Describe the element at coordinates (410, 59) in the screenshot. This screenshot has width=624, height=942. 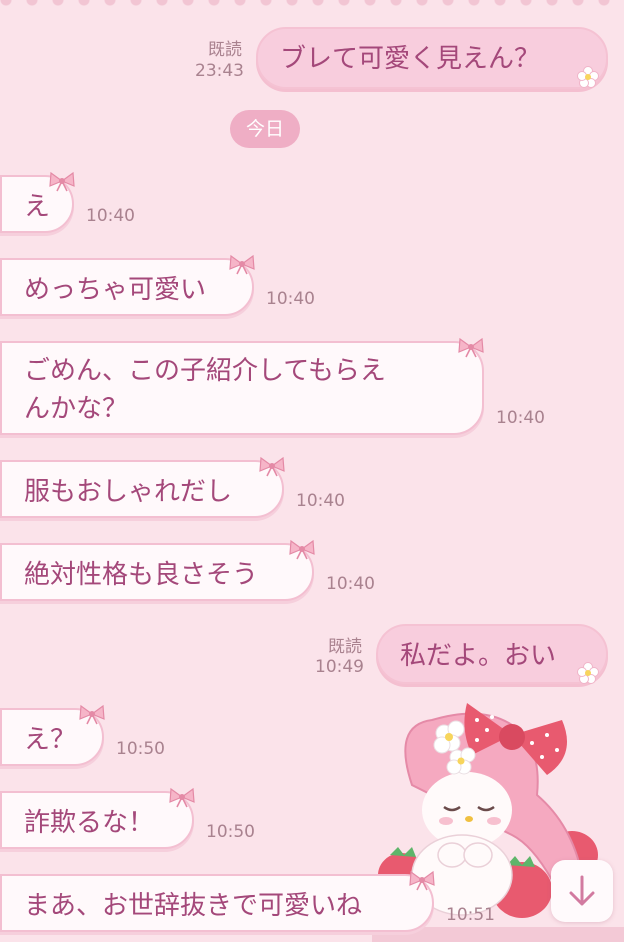
I see `message-text: ブレて可愛く見えん？` at that location.